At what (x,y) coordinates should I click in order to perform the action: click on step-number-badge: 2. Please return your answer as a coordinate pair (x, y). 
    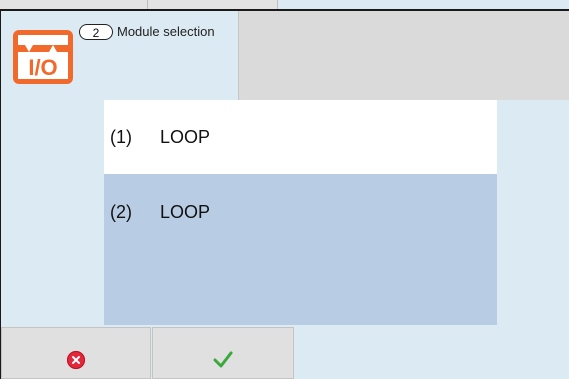
    Looking at the image, I should click on (96, 32).